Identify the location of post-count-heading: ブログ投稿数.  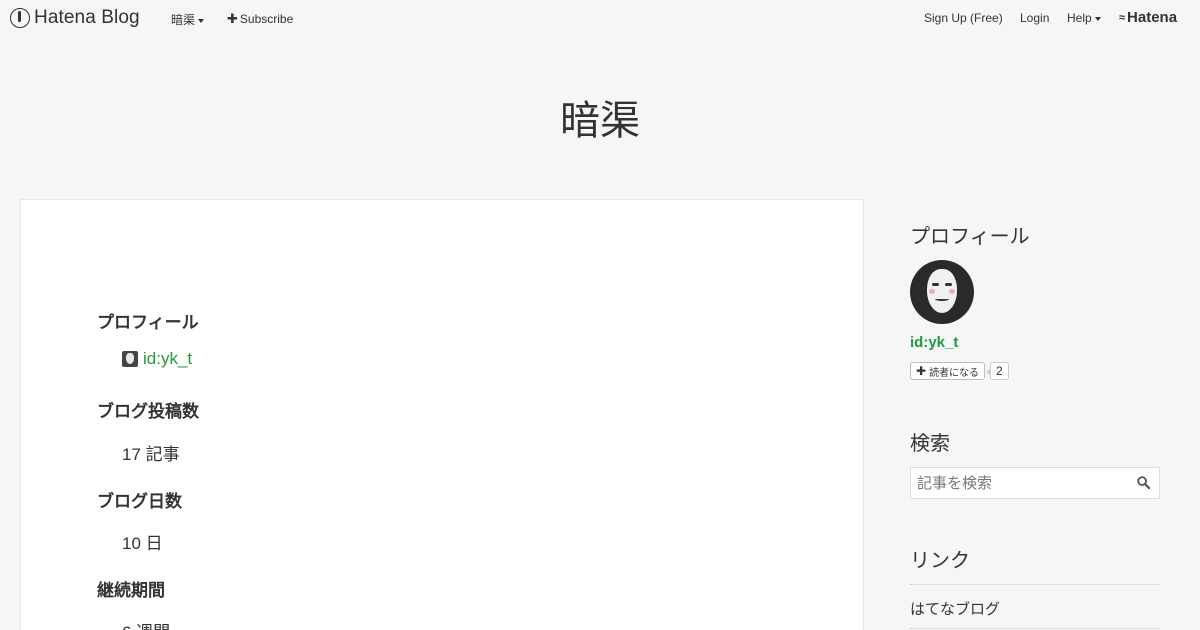
(148, 411).